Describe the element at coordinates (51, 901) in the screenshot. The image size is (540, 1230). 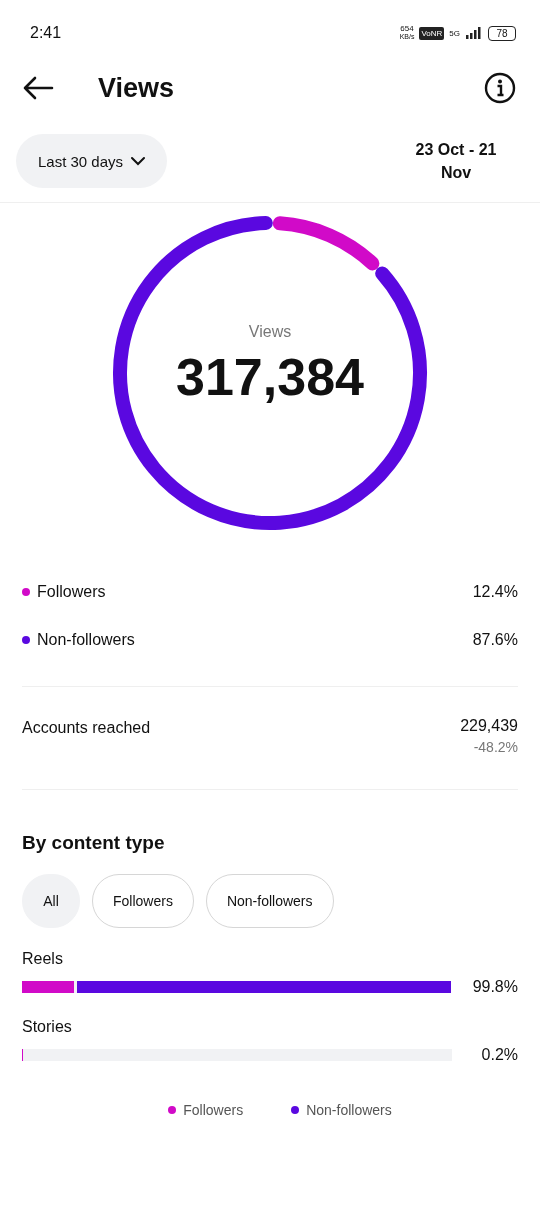
I see `filter-chip: All` at that location.